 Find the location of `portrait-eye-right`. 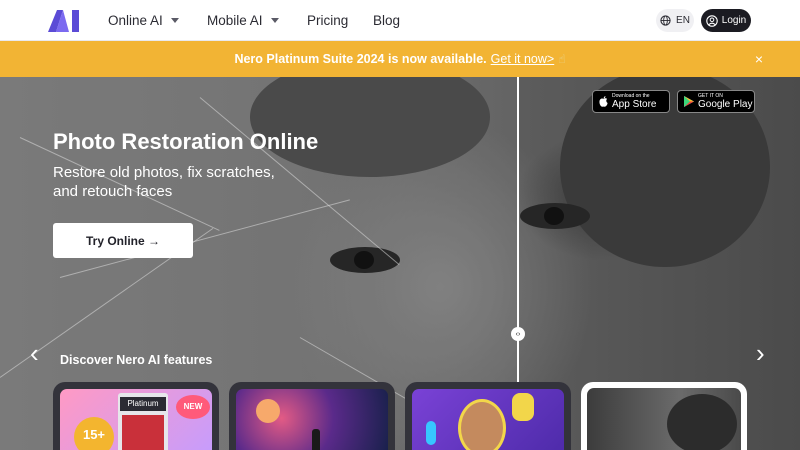

portrait-eye-right is located at coordinates (555, 216).